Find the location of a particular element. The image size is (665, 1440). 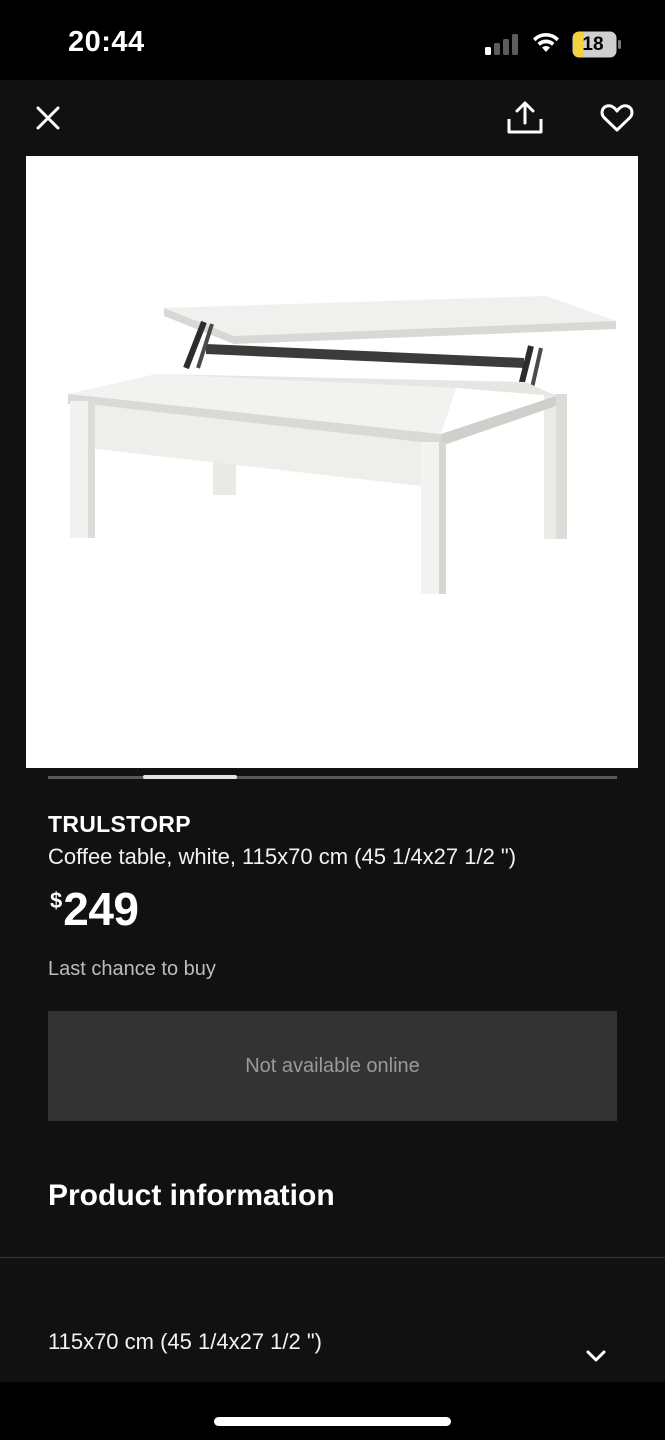

favorite-button is located at coordinates (617, 118).